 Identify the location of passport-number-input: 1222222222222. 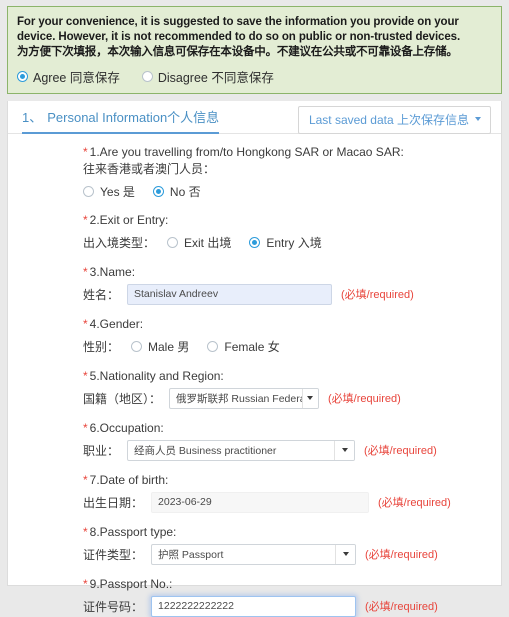
(254, 606).